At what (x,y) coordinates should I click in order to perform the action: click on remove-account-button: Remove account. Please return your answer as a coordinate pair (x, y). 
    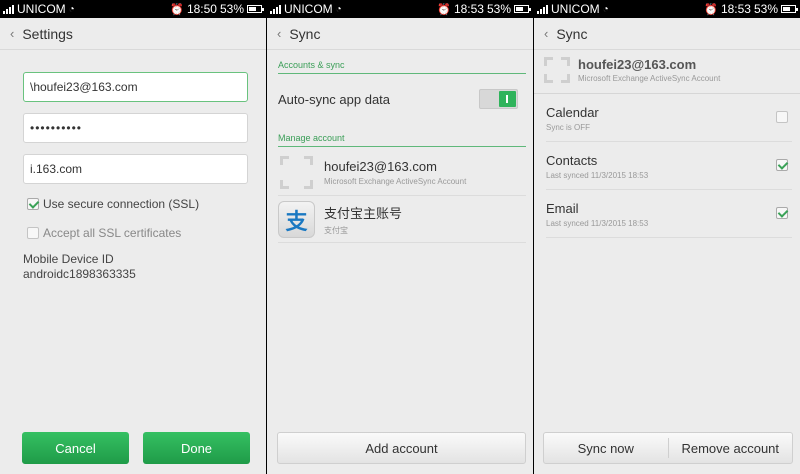
    Looking at the image, I should click on (731, 448).